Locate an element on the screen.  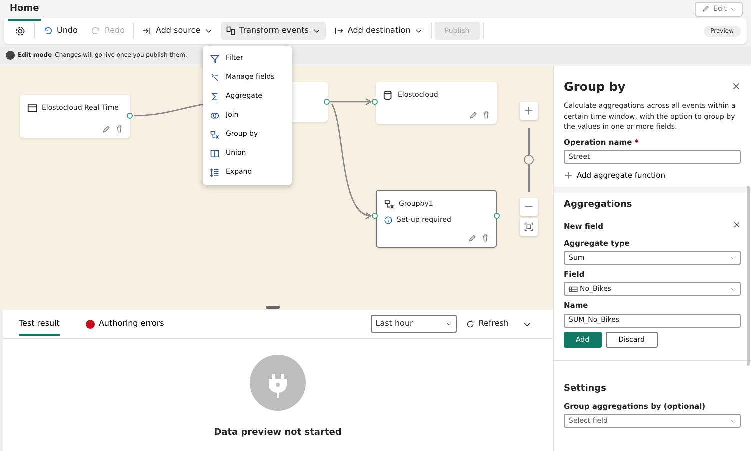
union-icon is located at coordinates (215, 153).